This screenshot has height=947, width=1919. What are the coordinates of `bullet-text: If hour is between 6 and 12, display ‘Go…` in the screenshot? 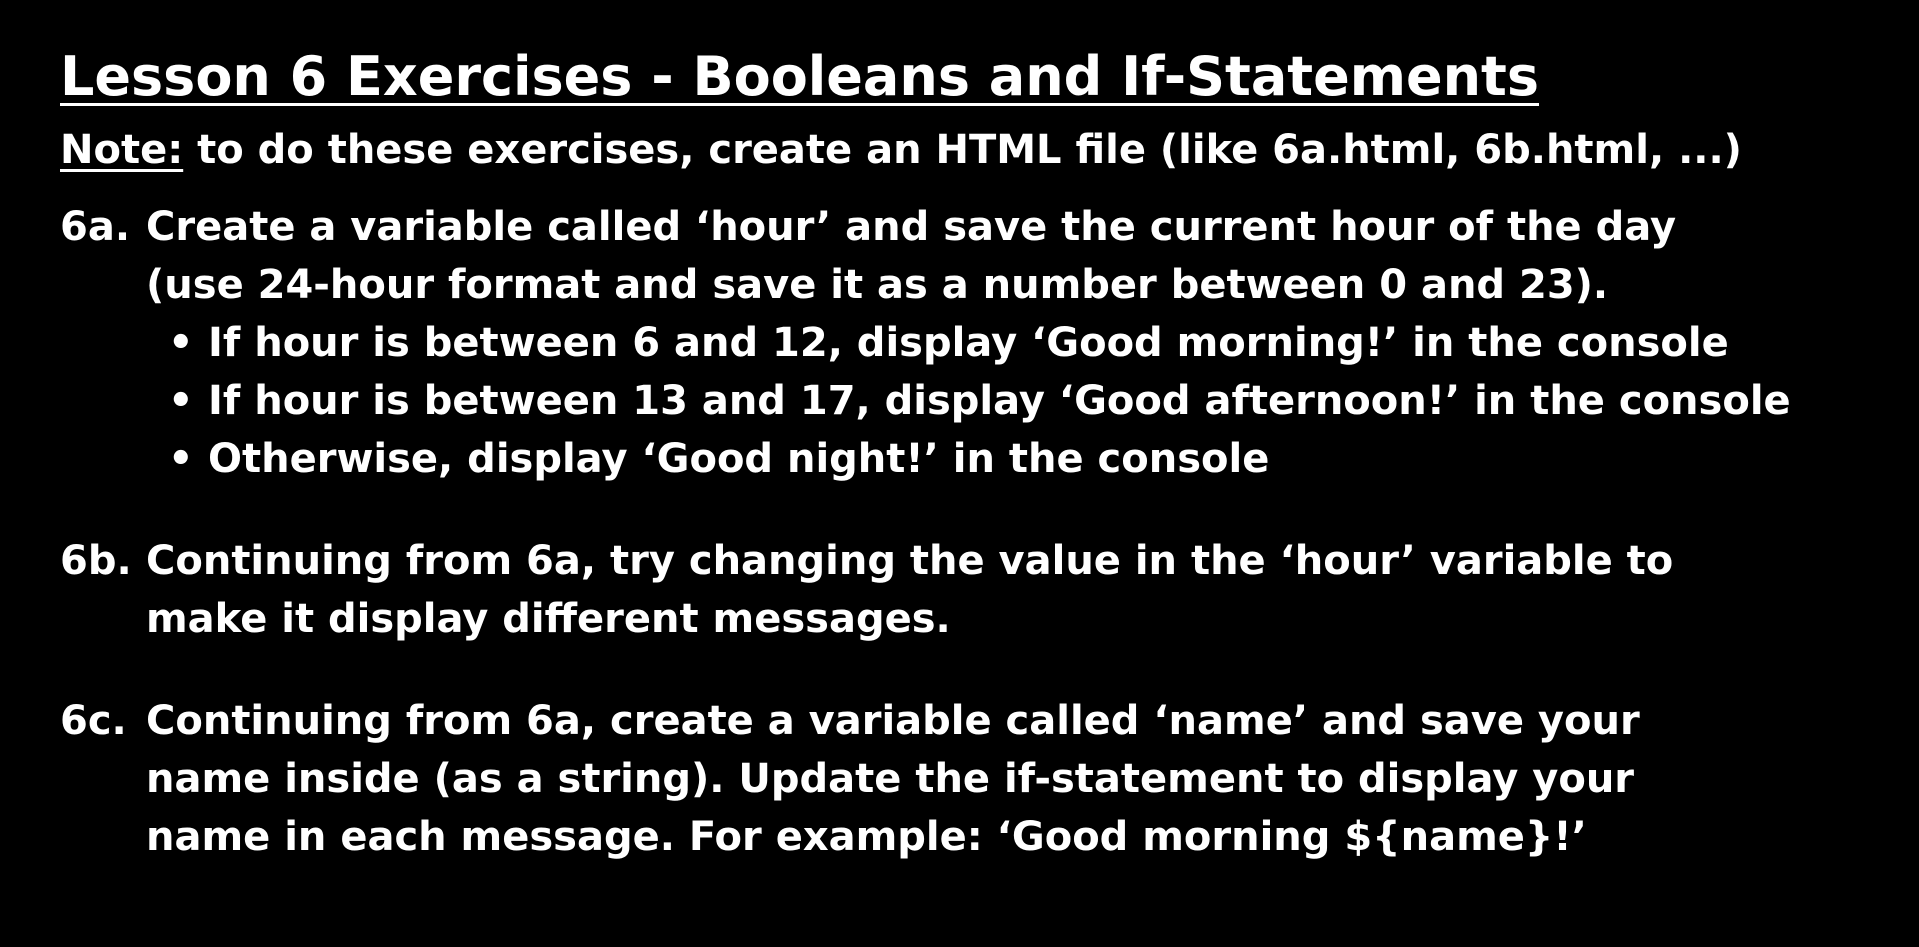 It's located at (968, 343).